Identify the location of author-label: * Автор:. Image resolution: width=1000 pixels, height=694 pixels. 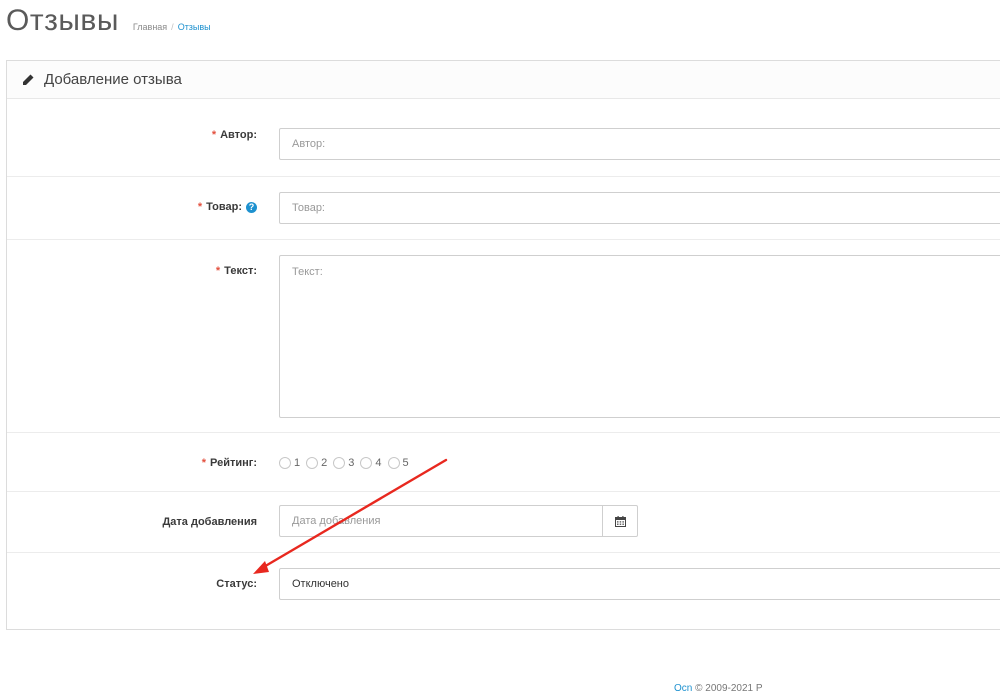
(234, 135).